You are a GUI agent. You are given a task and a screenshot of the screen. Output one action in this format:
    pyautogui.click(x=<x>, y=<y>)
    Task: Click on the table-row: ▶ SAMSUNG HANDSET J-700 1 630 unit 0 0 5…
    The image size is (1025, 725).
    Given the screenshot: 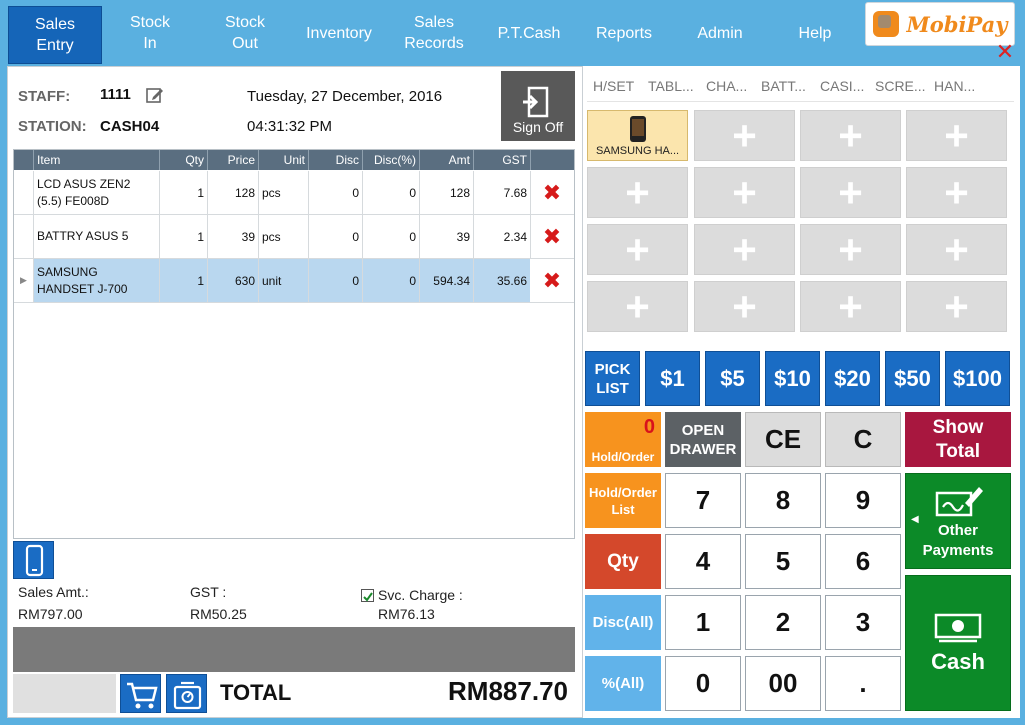 What is the action you would take?
    pyautogui.click(x=294, y=281)
    